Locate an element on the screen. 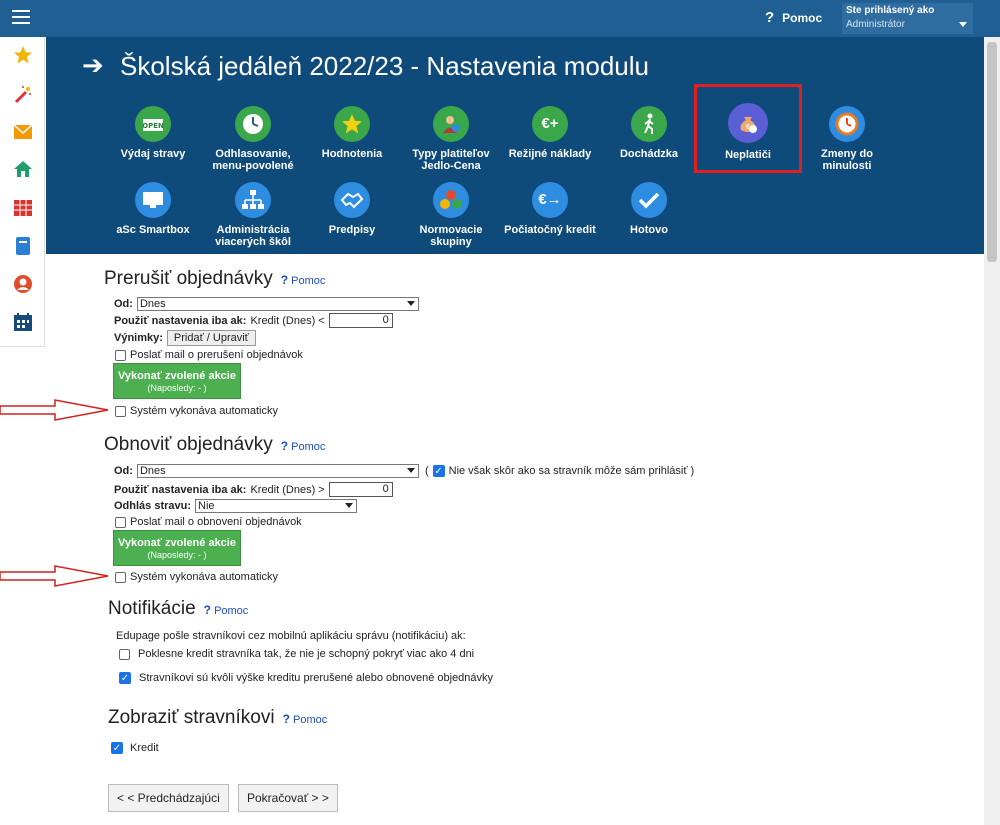  module-rezijne-naklady: €+ Režijné náklady is located at coordinates (550, 133).